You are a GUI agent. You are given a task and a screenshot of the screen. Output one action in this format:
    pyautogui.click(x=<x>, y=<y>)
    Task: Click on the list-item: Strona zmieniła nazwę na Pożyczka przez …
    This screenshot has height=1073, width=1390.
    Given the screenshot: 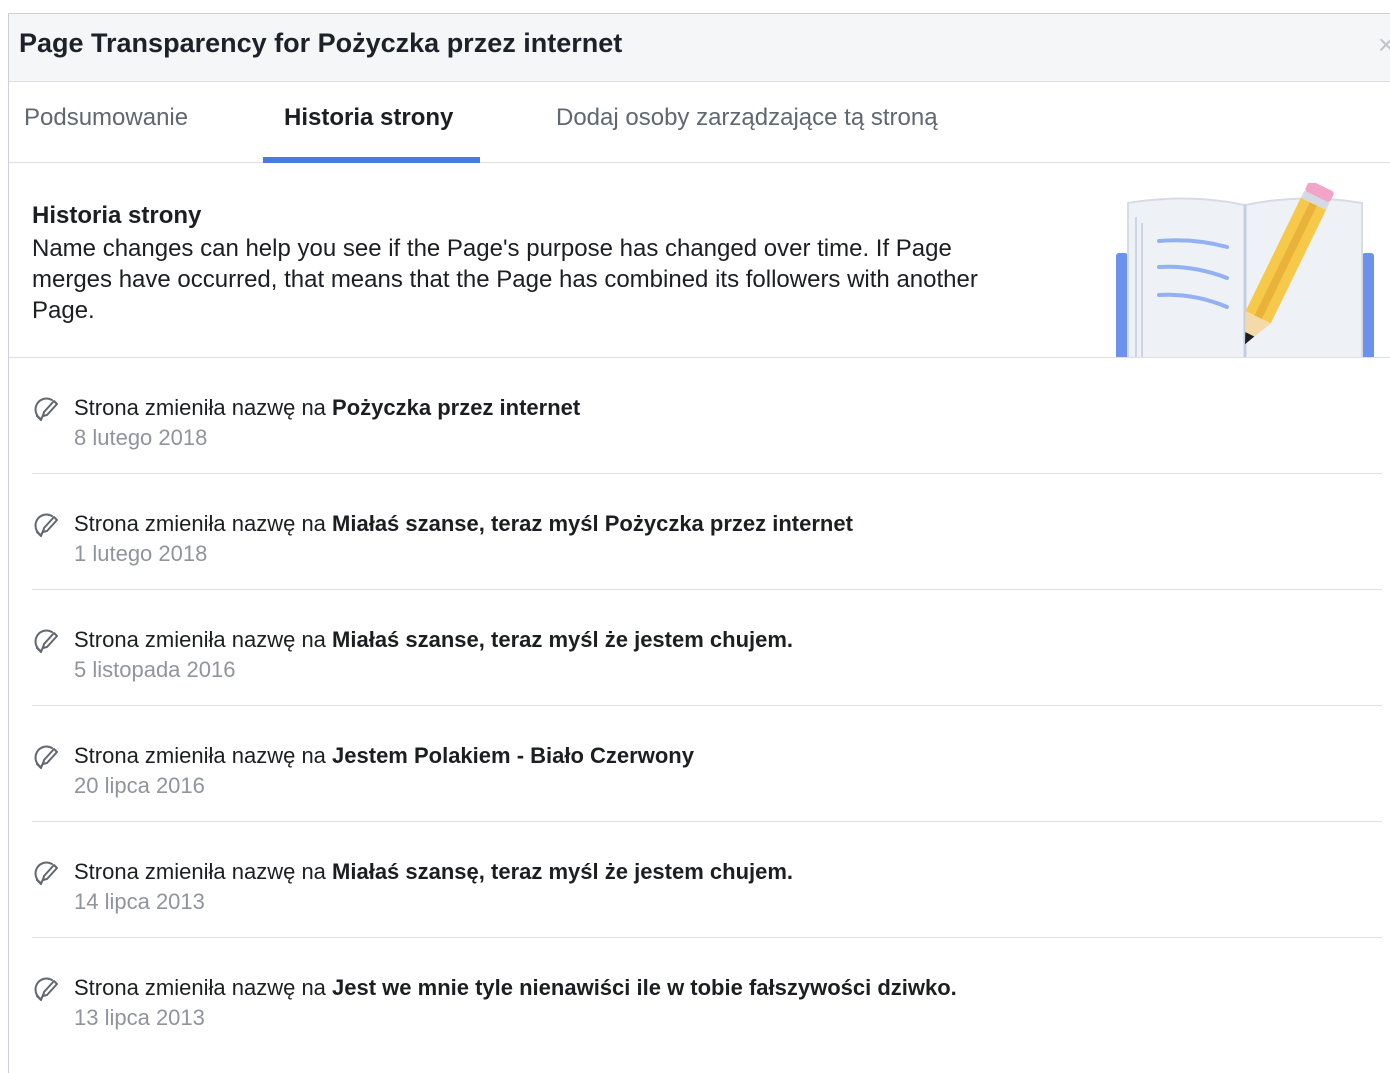 What is the action you would take?
    pyautogui.click(x=707, y=416)
    